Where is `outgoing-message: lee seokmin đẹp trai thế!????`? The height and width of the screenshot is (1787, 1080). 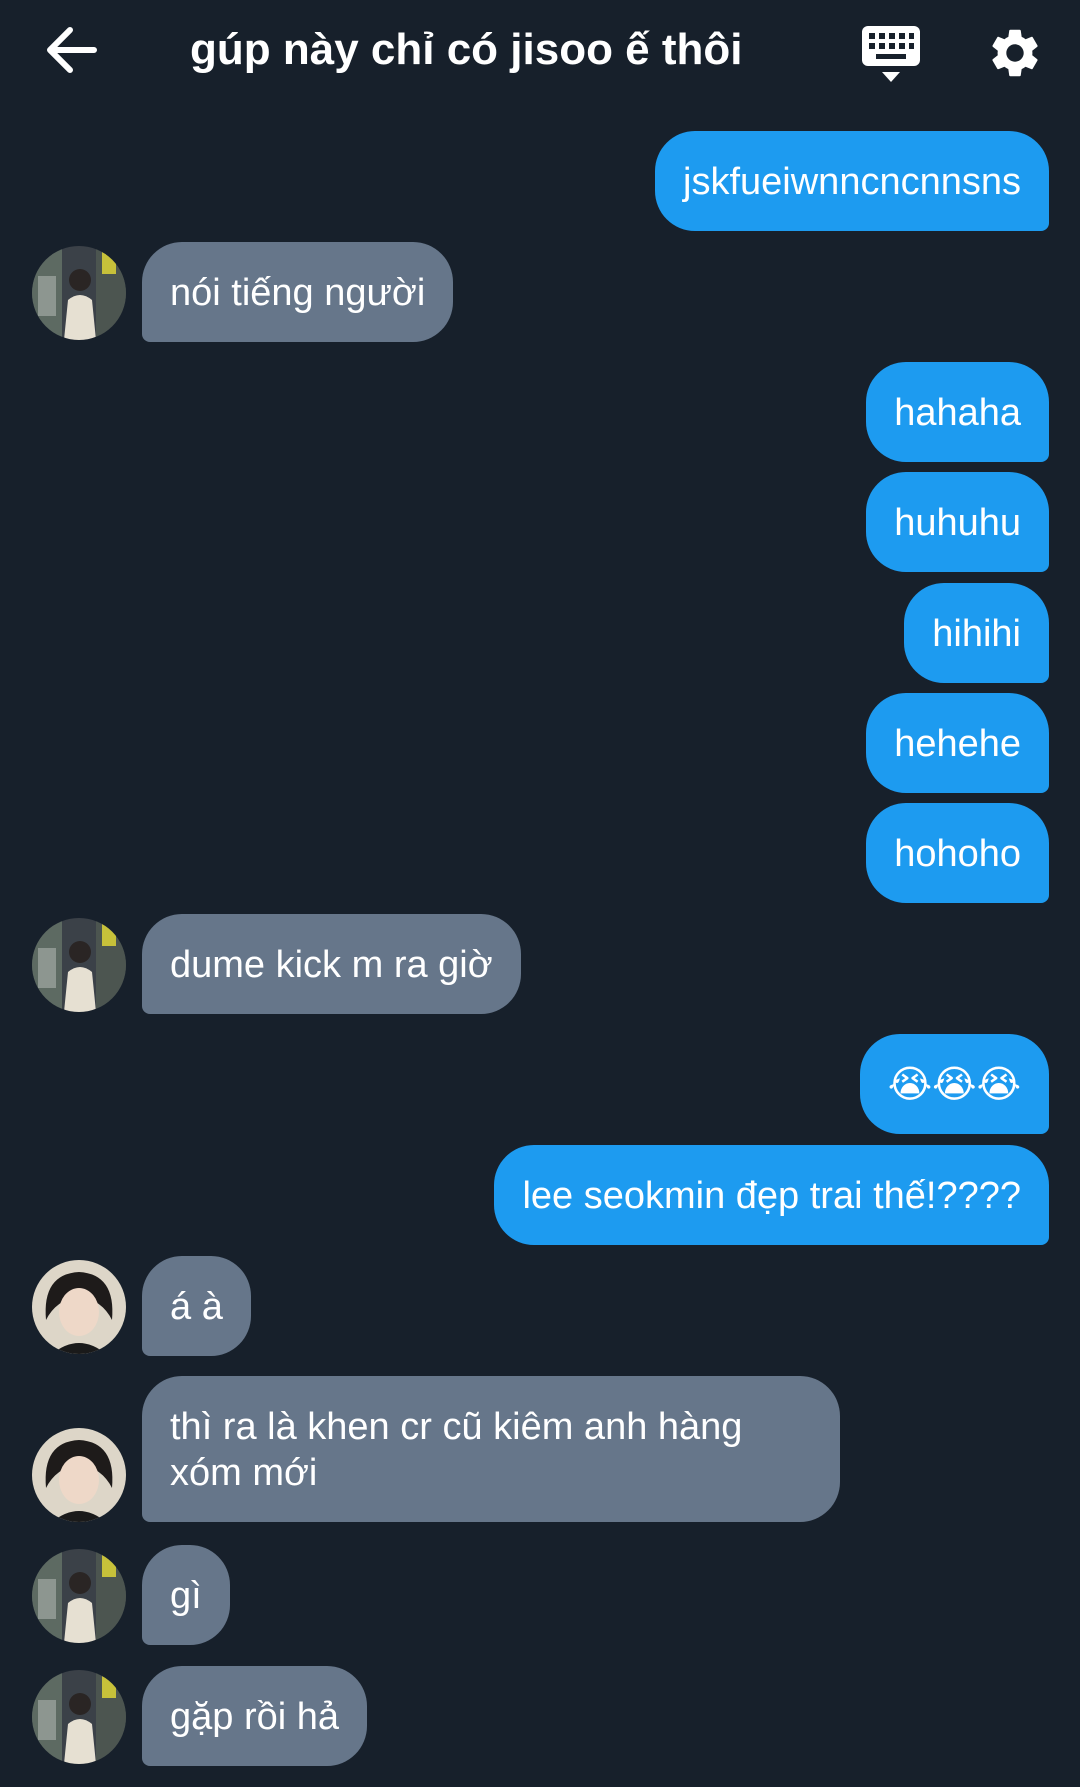 outgoing-message: lee seokmin đẹp trai thế!???? is located at coordinates (771, 1195).